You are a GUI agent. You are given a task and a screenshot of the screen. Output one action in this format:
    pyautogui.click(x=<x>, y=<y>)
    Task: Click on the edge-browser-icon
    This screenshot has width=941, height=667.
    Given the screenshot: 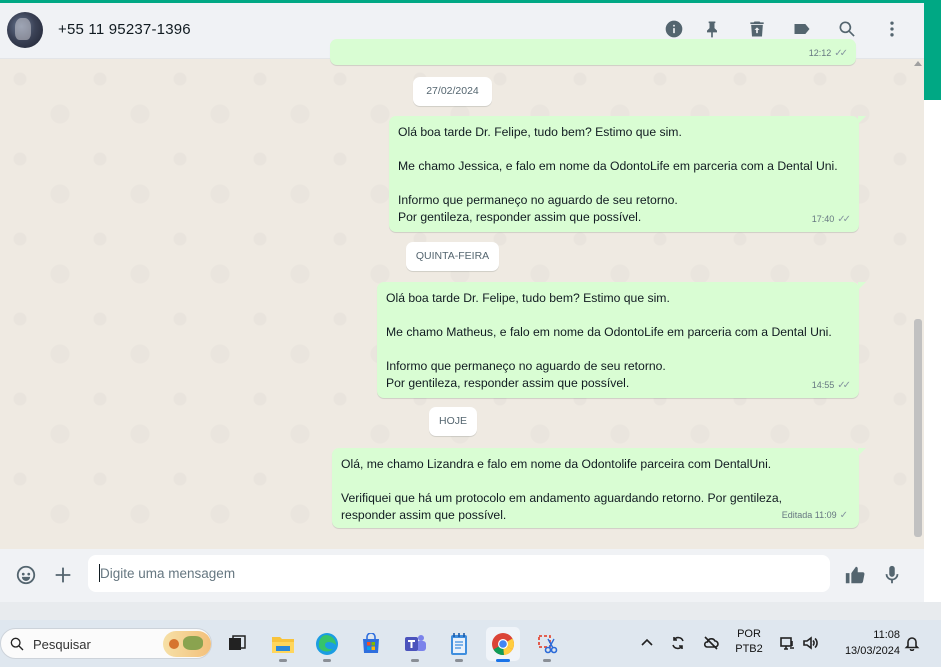 What is the action you would take?
    pyautogui.click(x=327, y=644)
    